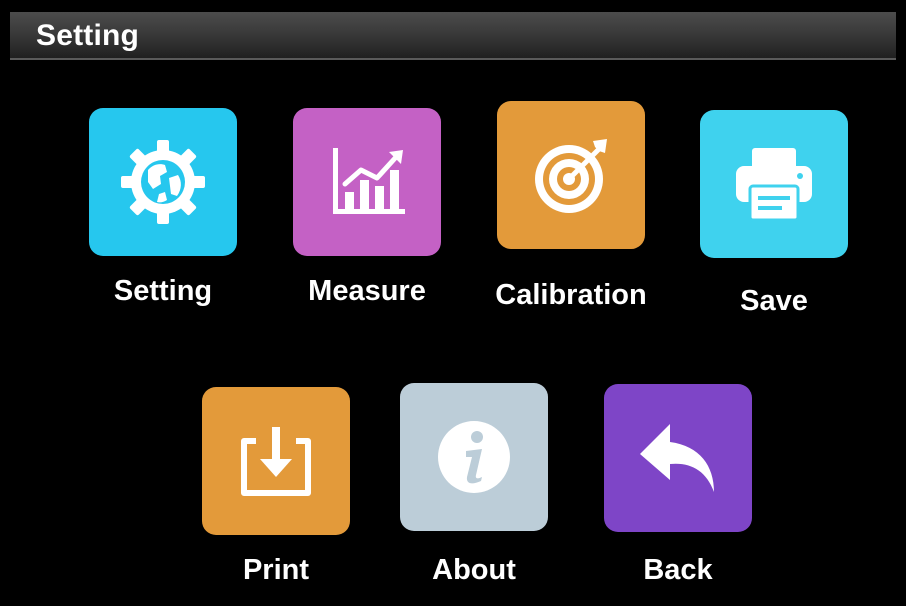 The height and width of the screenshot is (606, 906). I want to click on calibration-button: Calibration, so click(571, 206).